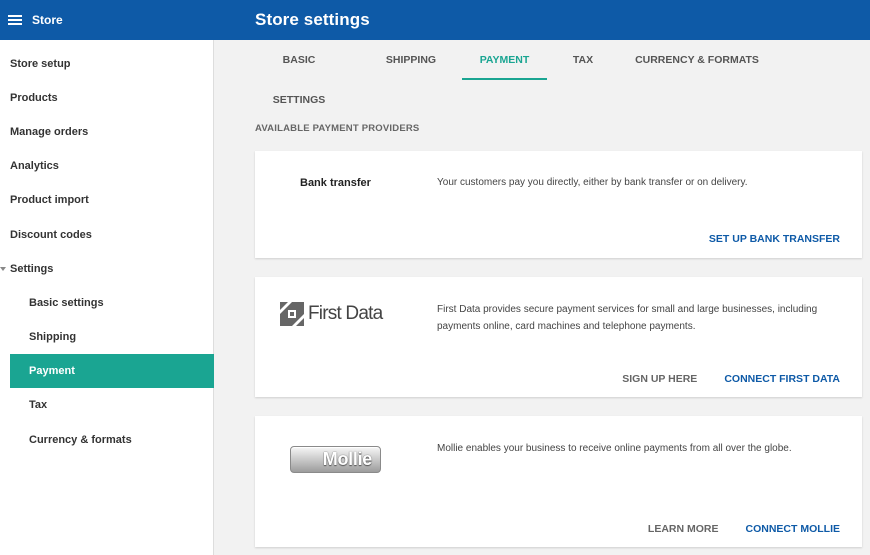 The height and width of the screenshot is (555, 870). I want to click on sidebar-item-payment: Payment, so click(112, 371).